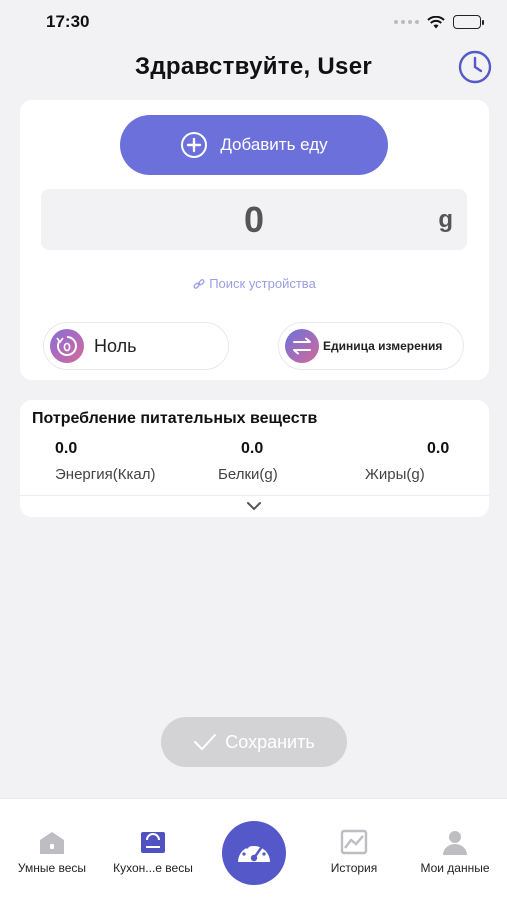  What do you see at coordinates (254, 495) in the screenshot?
I see `divider` at bounding box center [254, 495].